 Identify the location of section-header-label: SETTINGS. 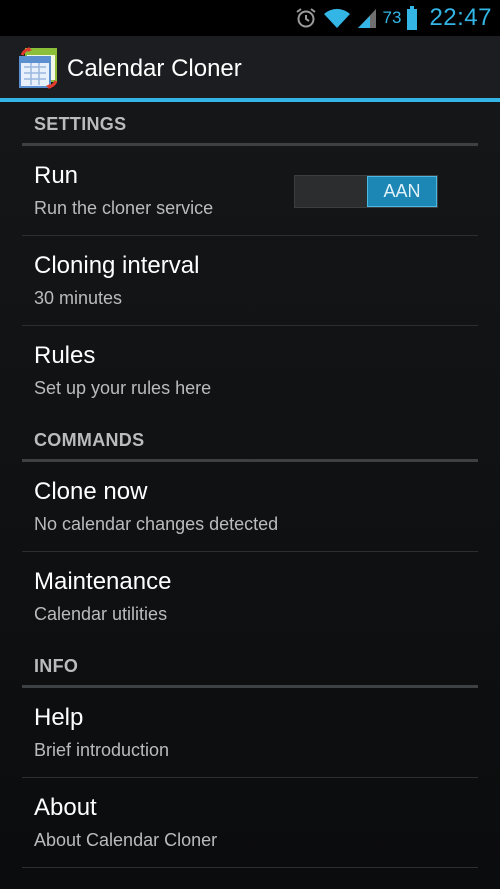
(80, 124).